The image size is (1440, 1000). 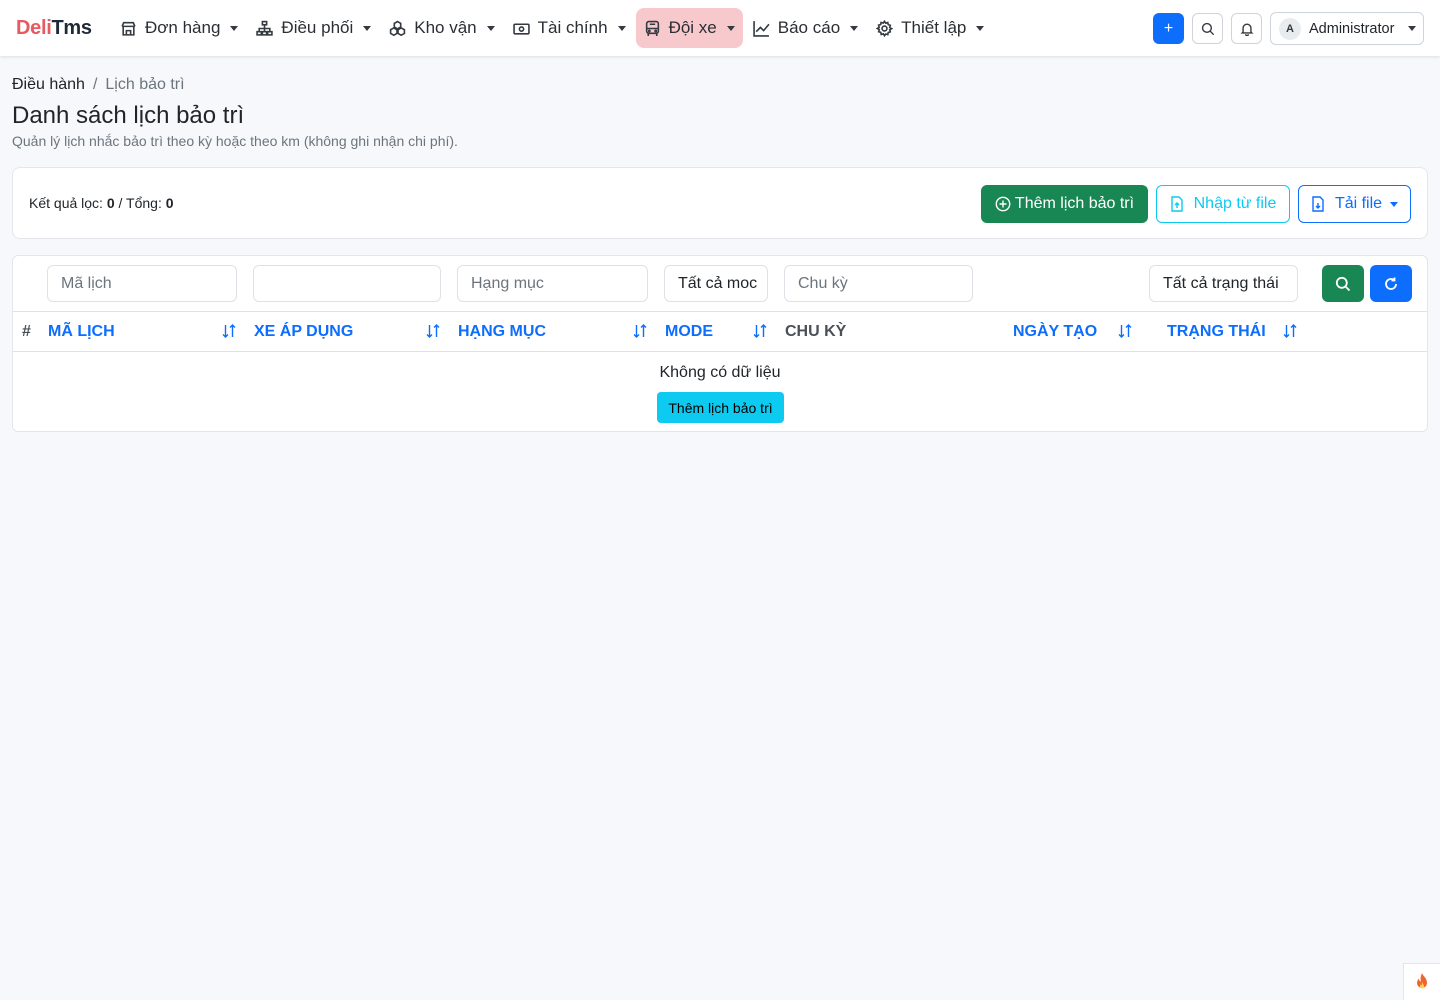 I want to click on refresh-icon, so click(x=1391, y=283).